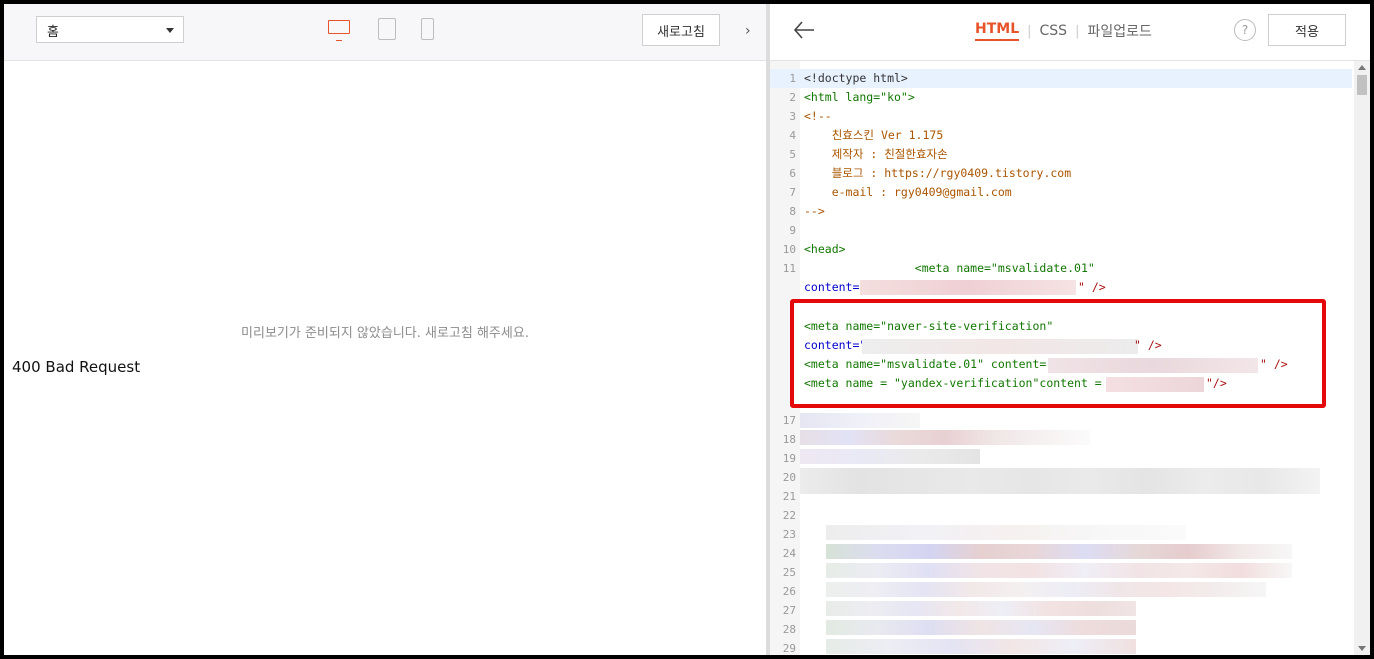  I want to click on code-line: 8 -->, so click(1061, 211).